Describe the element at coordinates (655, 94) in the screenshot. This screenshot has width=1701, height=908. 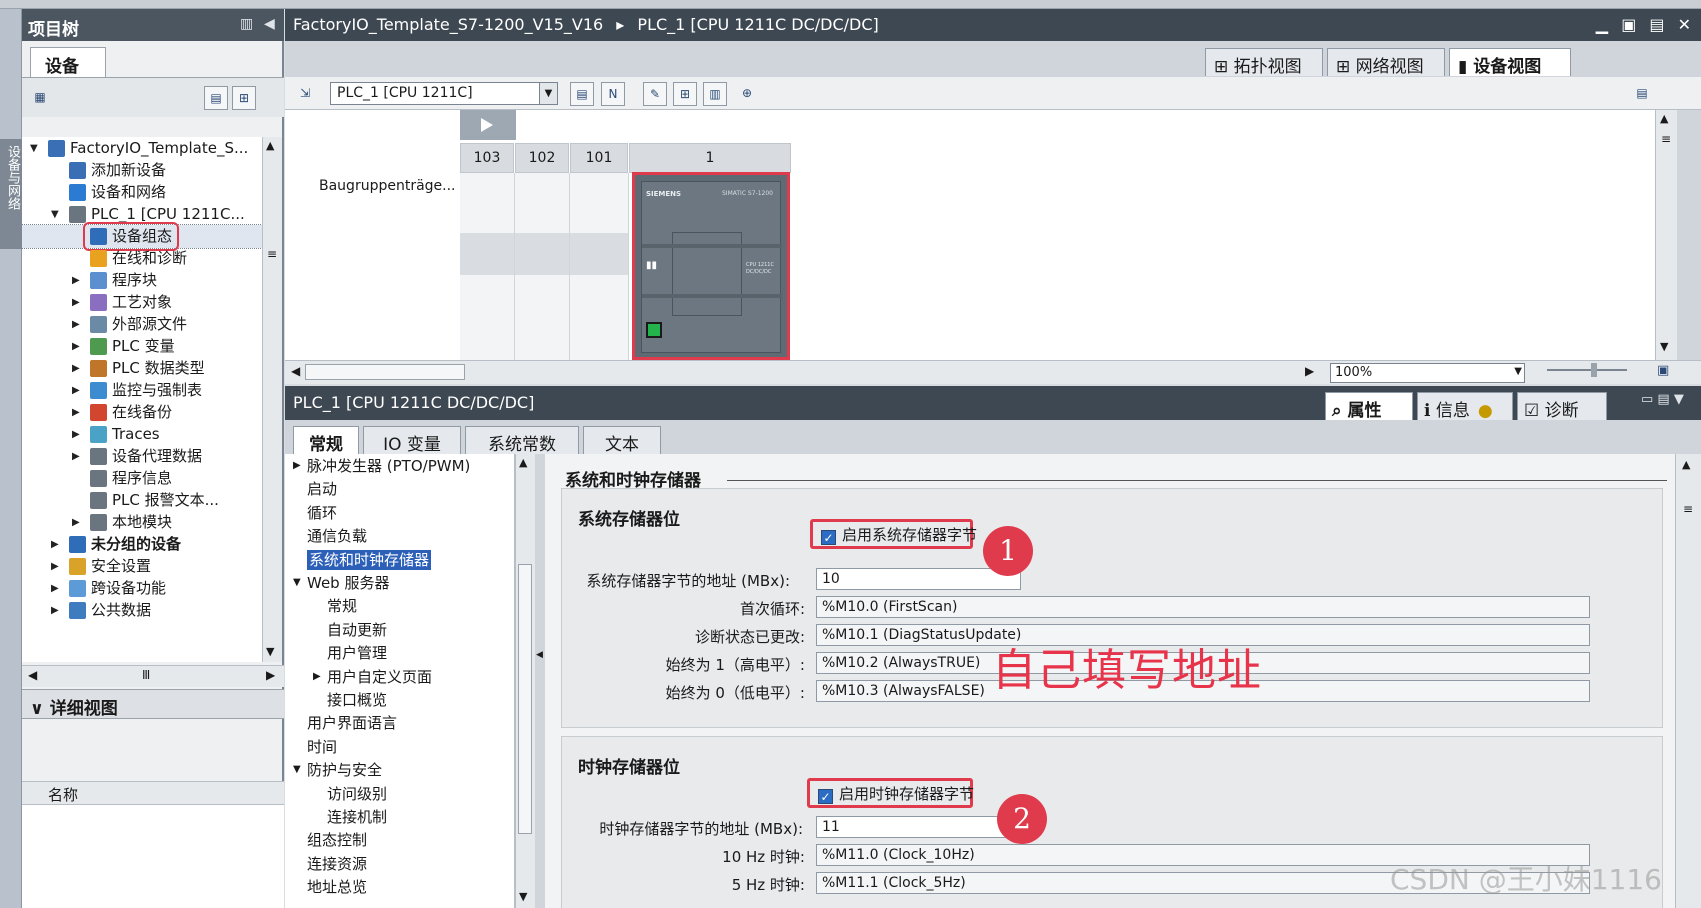
I see `edit-icon: ✎` at that location.